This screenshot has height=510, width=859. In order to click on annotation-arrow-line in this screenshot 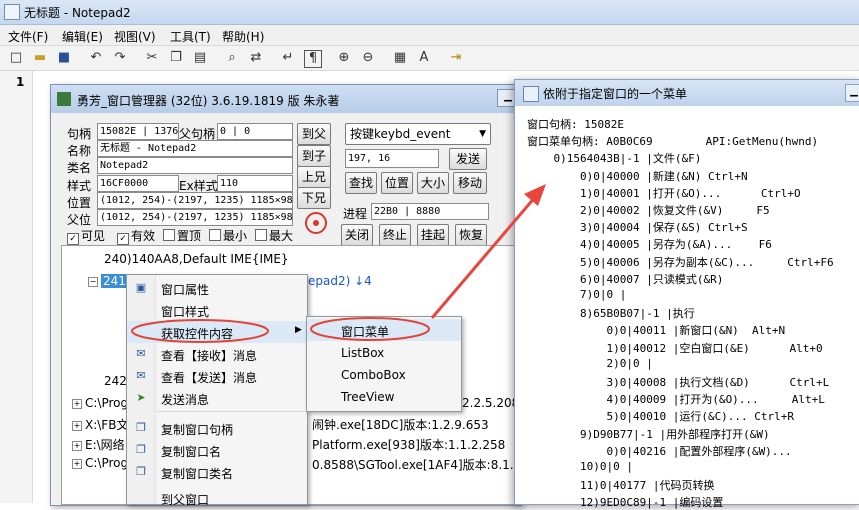, I will do `click(484, 257)`.